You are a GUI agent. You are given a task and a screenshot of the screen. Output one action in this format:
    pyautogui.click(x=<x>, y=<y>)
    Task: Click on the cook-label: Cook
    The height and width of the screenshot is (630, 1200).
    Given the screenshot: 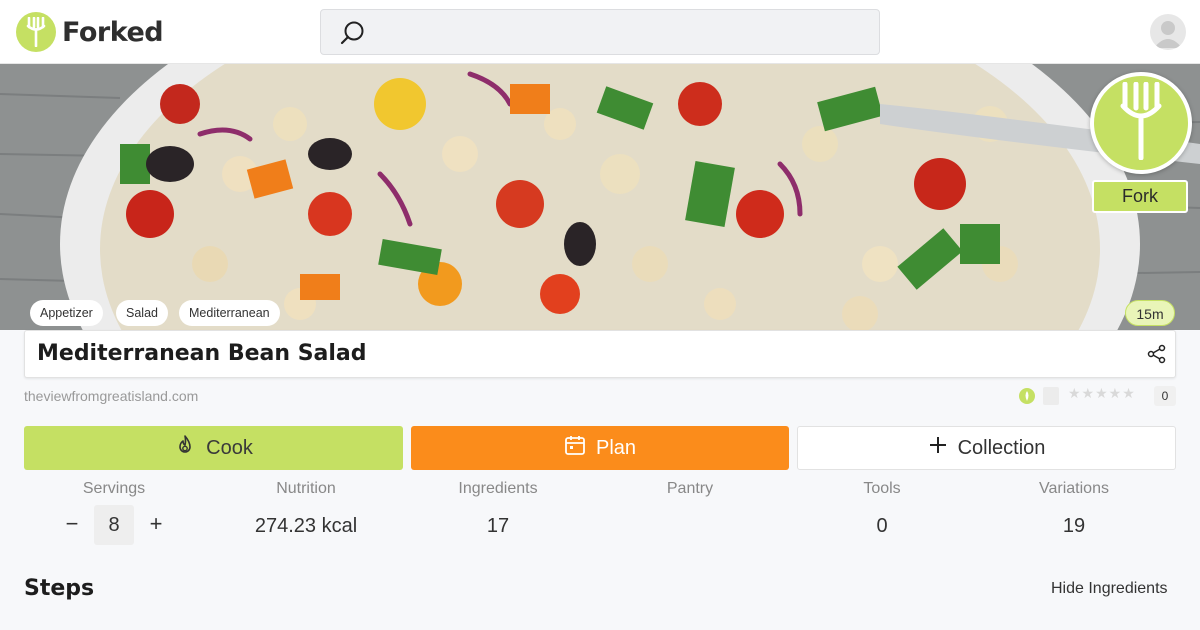 What is the action you would take?
    pyautogui.click(x=229, y=447)
    